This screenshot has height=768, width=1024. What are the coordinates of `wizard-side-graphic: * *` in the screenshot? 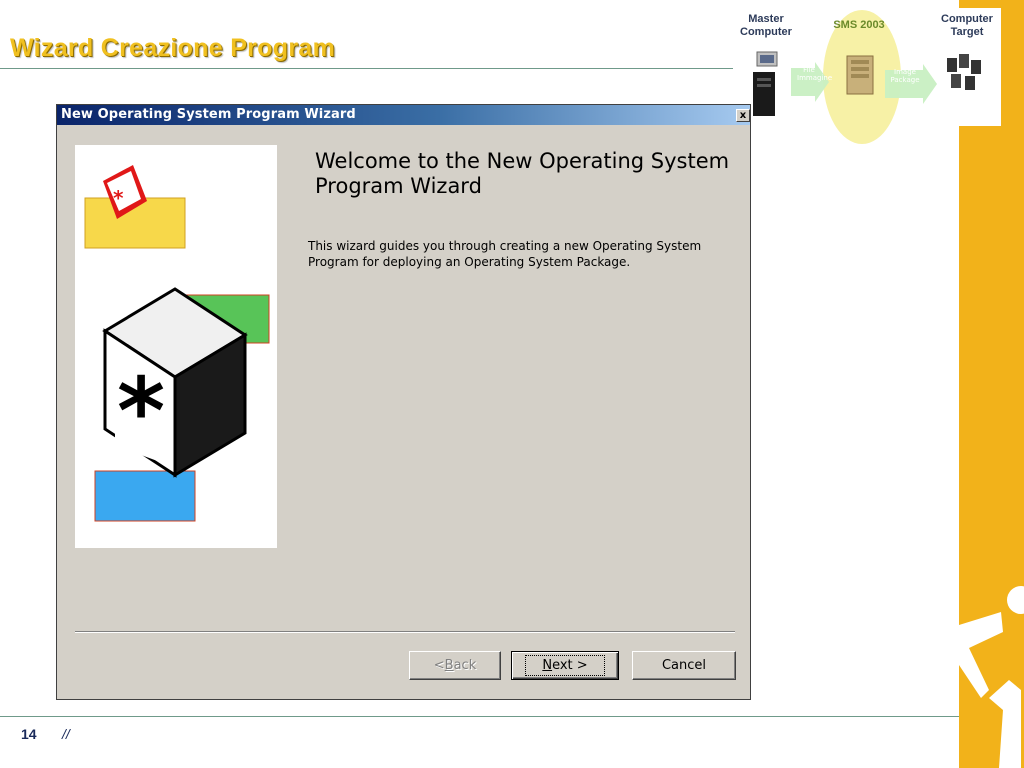 It's located at (176, 346).